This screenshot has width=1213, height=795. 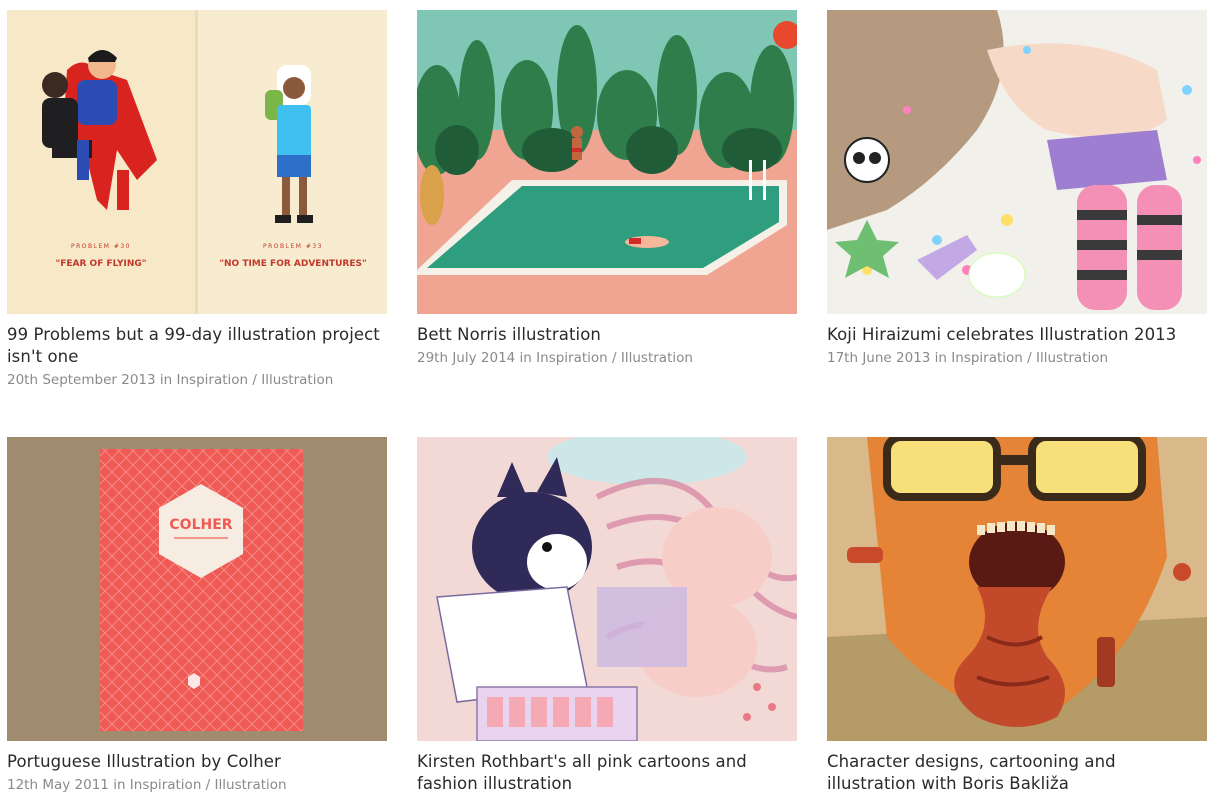 What do you see at coordinates (879, 358) in the screenshot?
I see `post-date: 17th June 2013` at bounding box center [879, 358].